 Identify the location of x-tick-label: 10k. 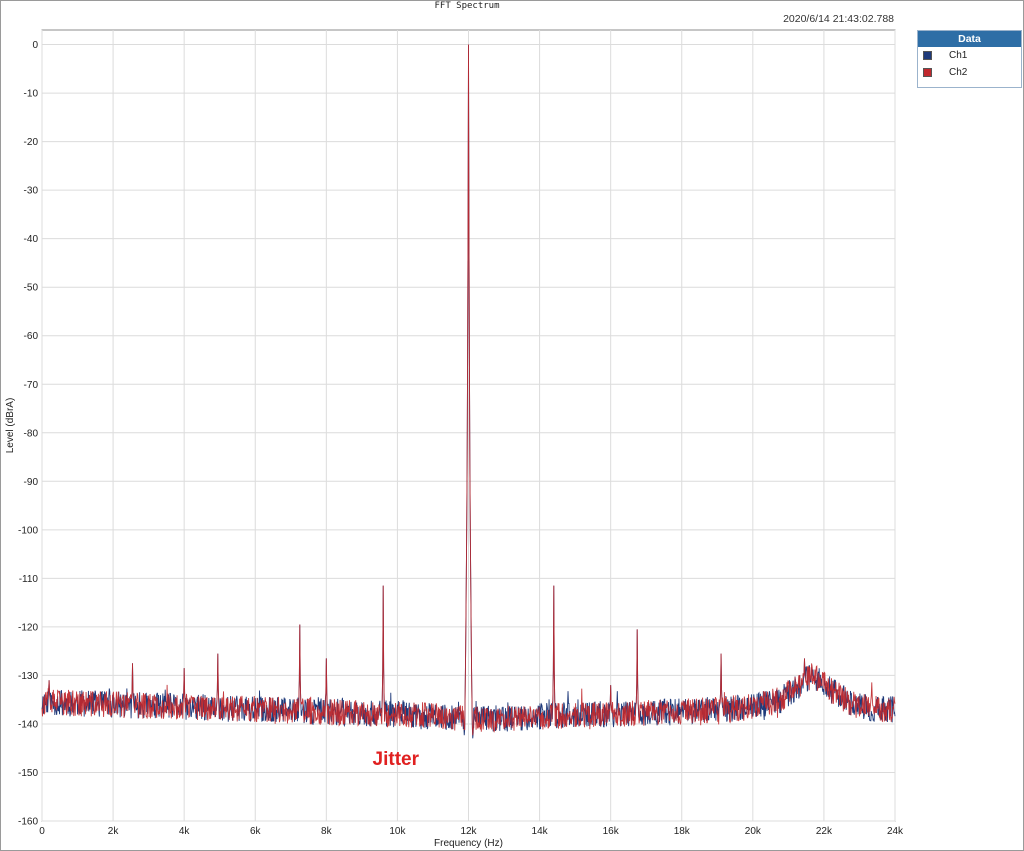
(397, 831).